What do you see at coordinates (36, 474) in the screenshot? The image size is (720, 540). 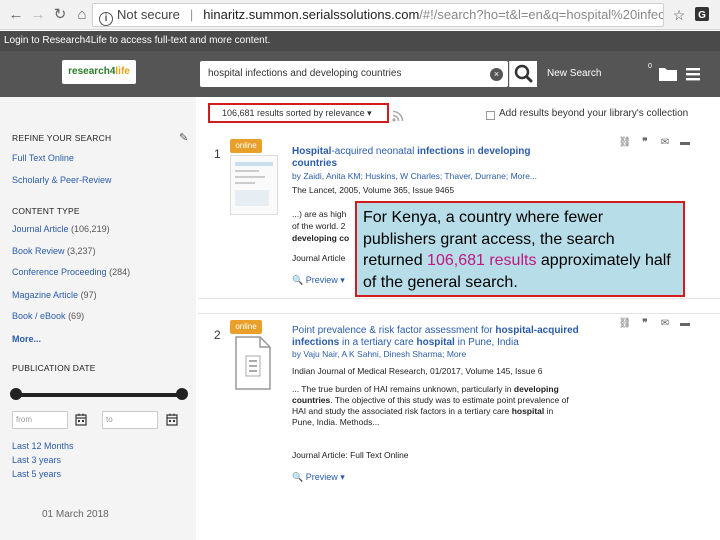 I see `date-last-5-years: Last 5 years` at bounding box center [36, 474].